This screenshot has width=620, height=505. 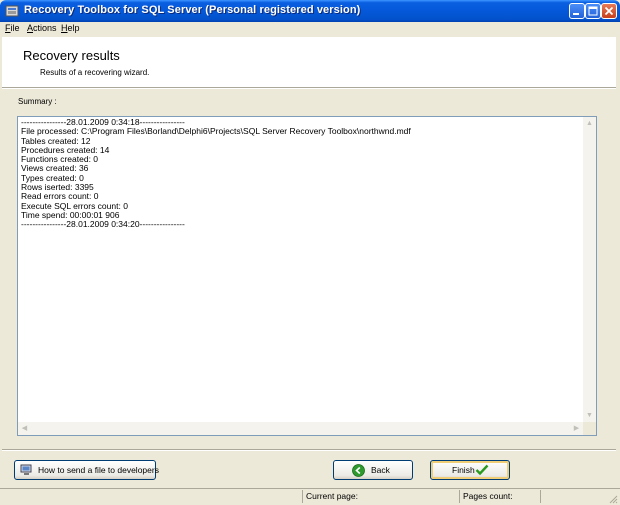 What do you see at coordinates (573, 496) in the screenshot?
I see `status-panel-empty` at bounding box center [573, 496].